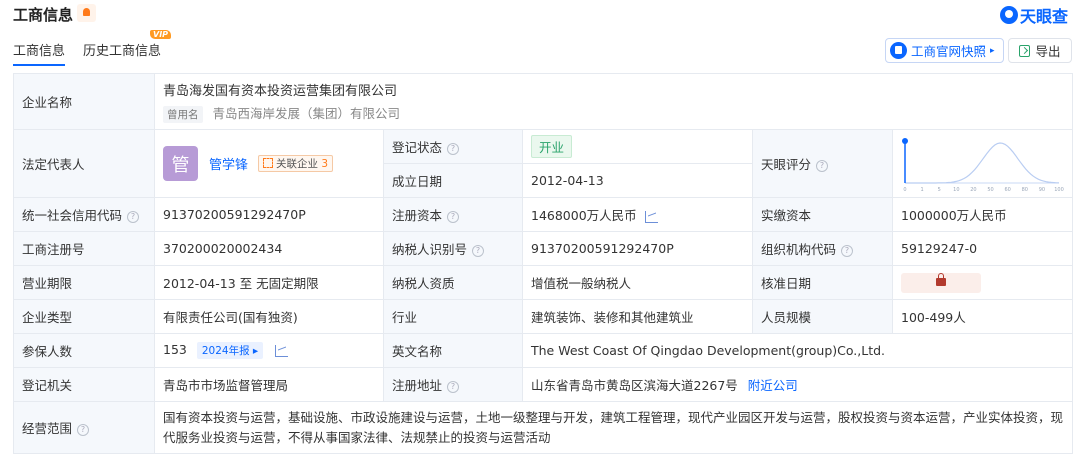 Image resolution: width=1080 pixels, height=465 pixels. I want to click on founded-label: 成立日期, so click(453, 180).